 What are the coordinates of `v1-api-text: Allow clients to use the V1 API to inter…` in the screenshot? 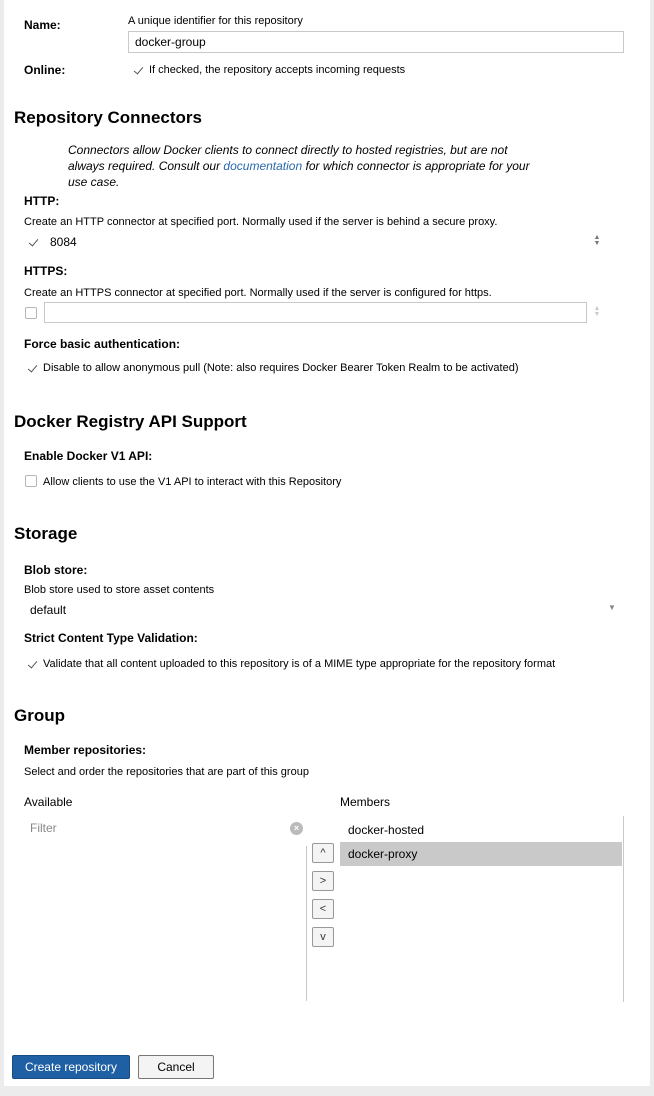 It's located at (192, 482).